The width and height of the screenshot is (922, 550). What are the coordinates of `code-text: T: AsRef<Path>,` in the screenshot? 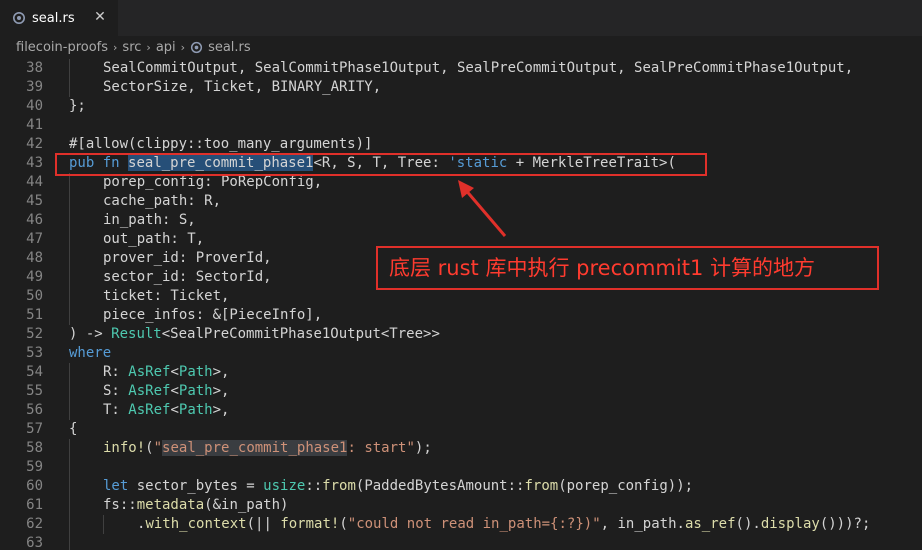 It's located at (166, 410).